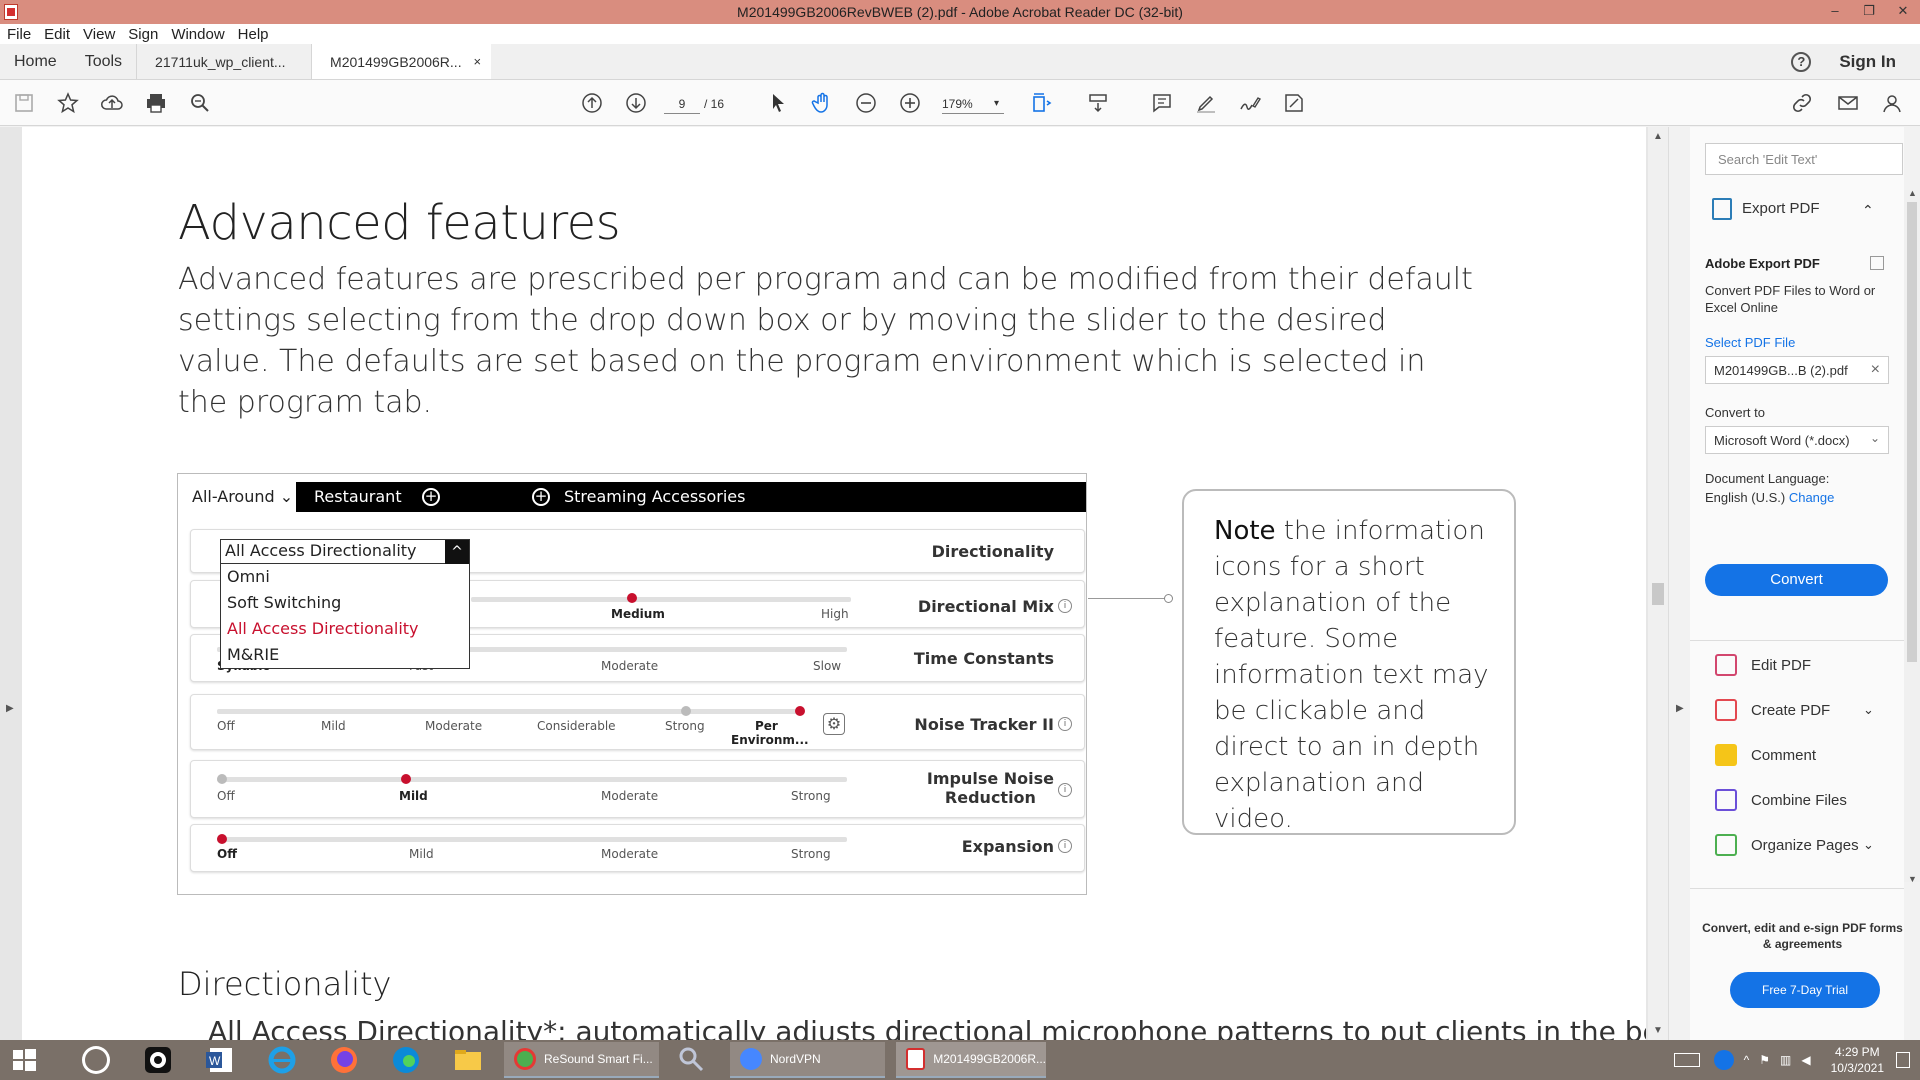 Image resolution: width=1920 pixels, height=1080 pixels. I want to click on page-number-input: 9, so click(682, 104).